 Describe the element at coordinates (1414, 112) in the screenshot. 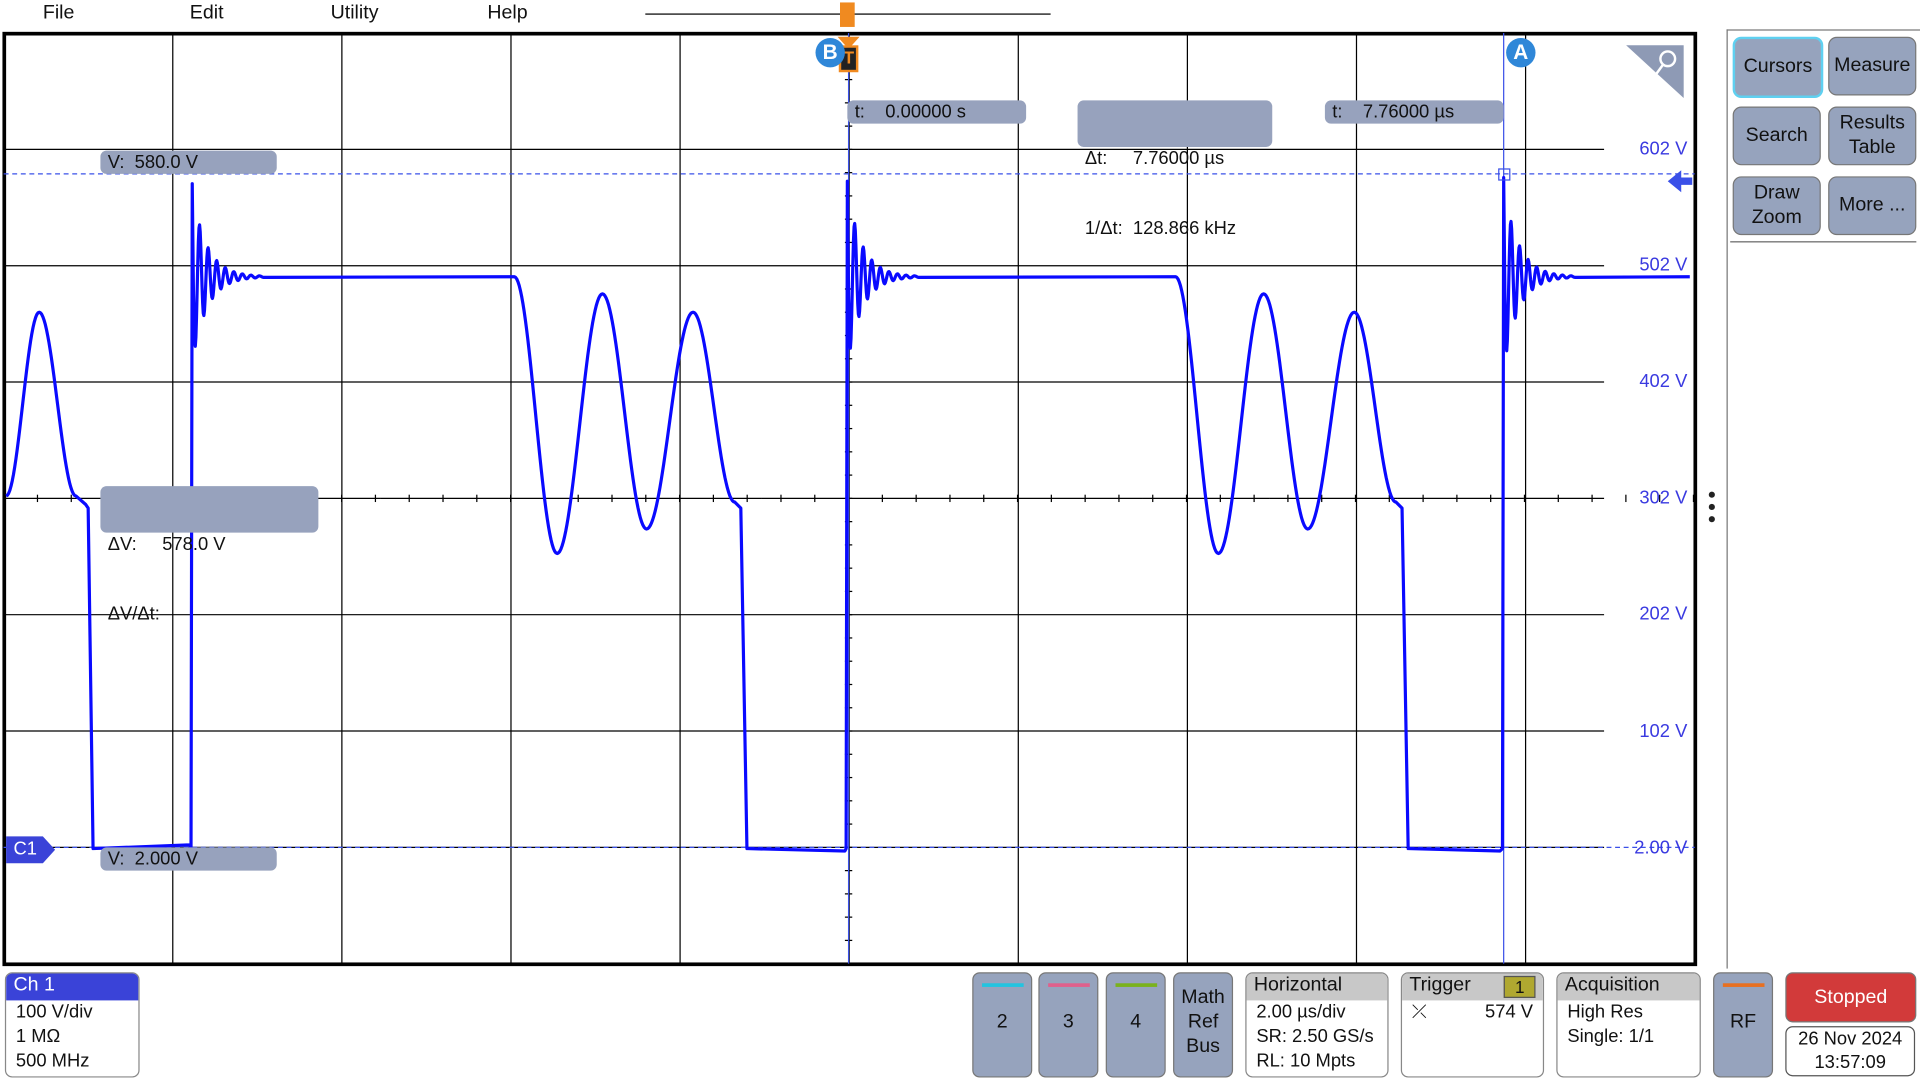

I see `cursor-a-time-readout: t: 7.76000 µs` at that location.